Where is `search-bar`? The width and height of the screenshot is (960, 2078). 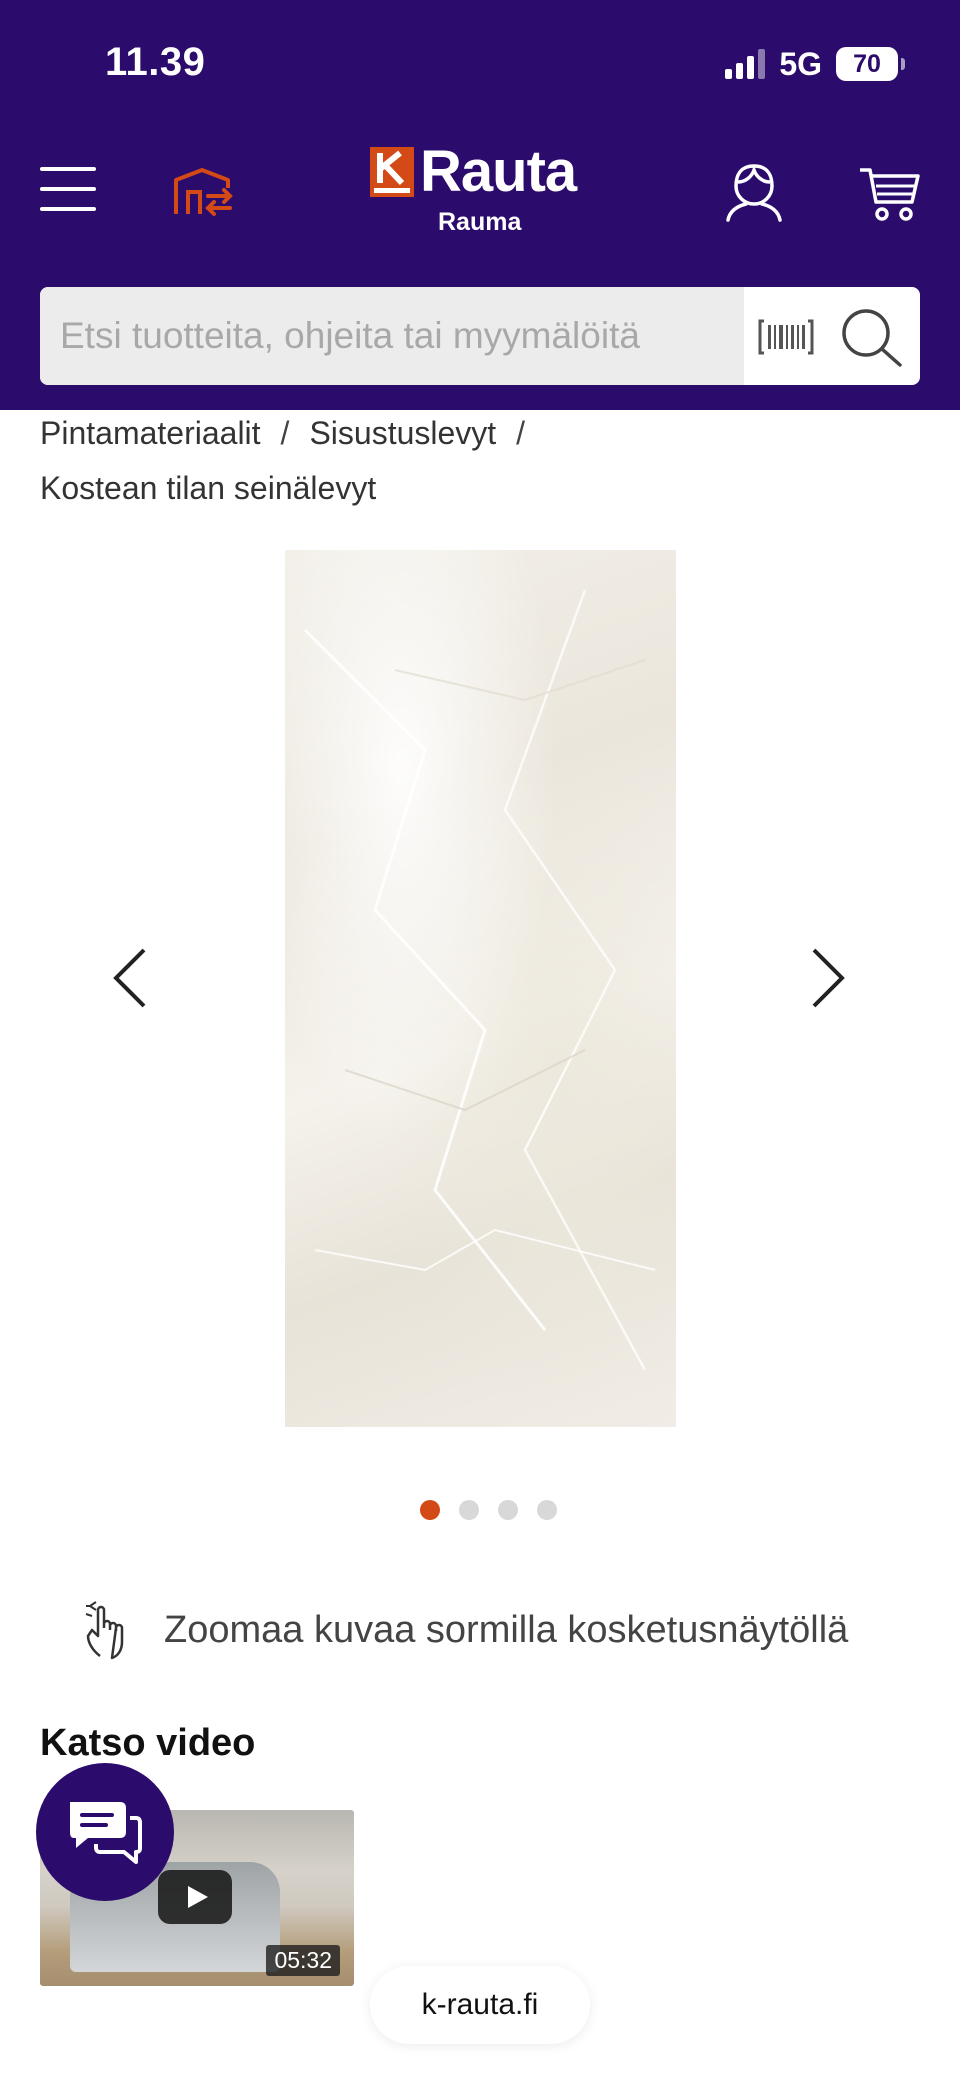 search-bar is located at coordinates (480, 336).